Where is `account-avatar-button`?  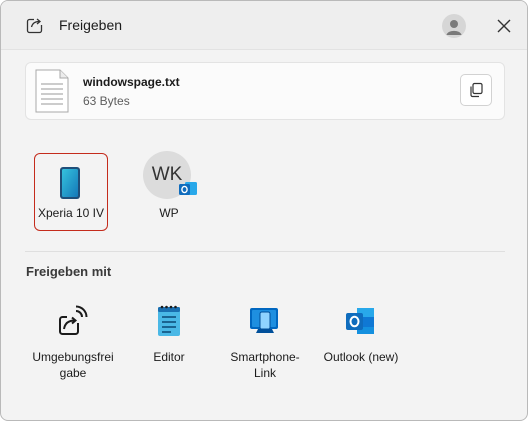 account-avatar-button is located at coordinates (454, 26).